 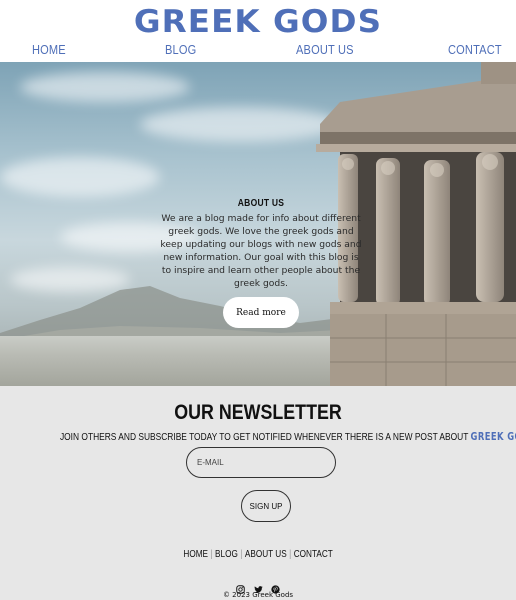 What do you see at coordinates (258, 412) in the screenshot?
I see `newsletter-title: OUR NEWSLETTER` at bounding box center [258, 412].